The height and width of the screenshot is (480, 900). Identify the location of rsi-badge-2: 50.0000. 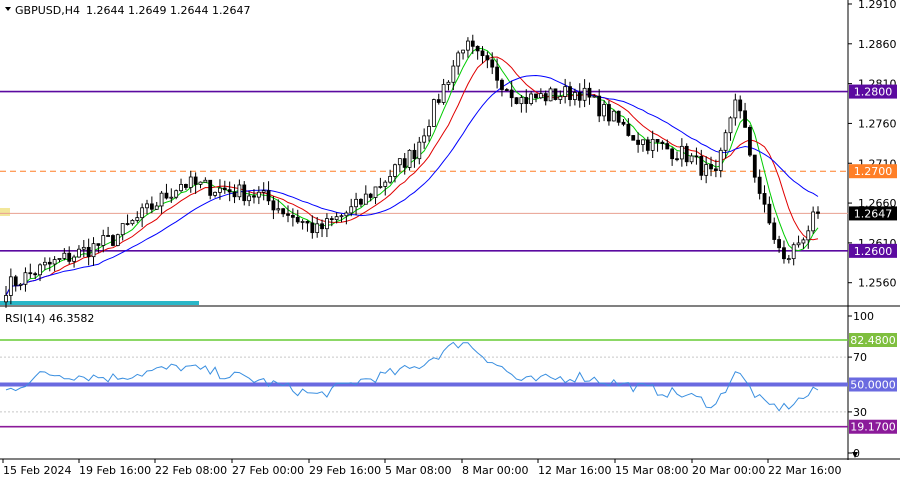
(873, 385).